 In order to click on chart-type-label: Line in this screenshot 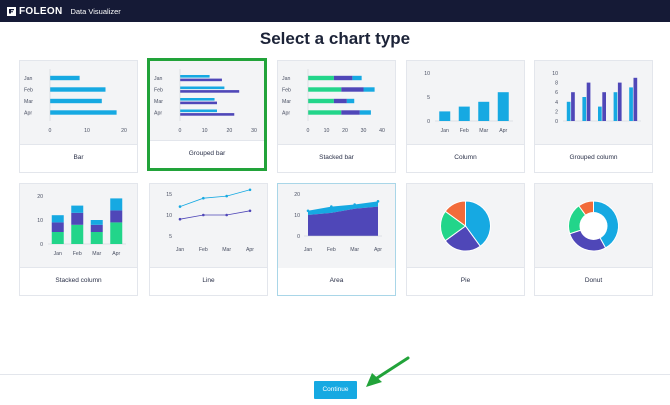, I will do `click(208, 281)`.